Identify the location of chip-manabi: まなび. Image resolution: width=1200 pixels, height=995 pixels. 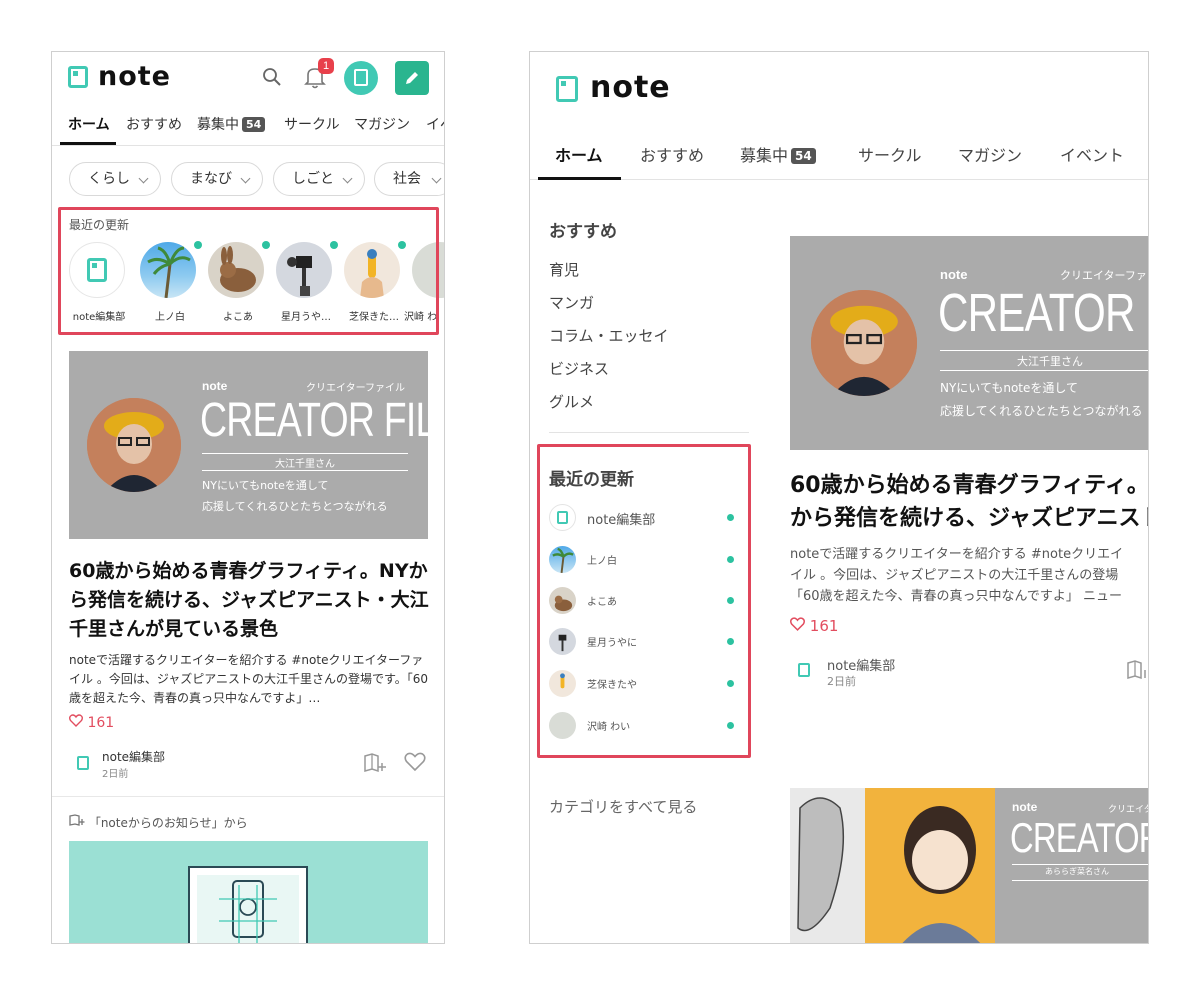
(217, 179).